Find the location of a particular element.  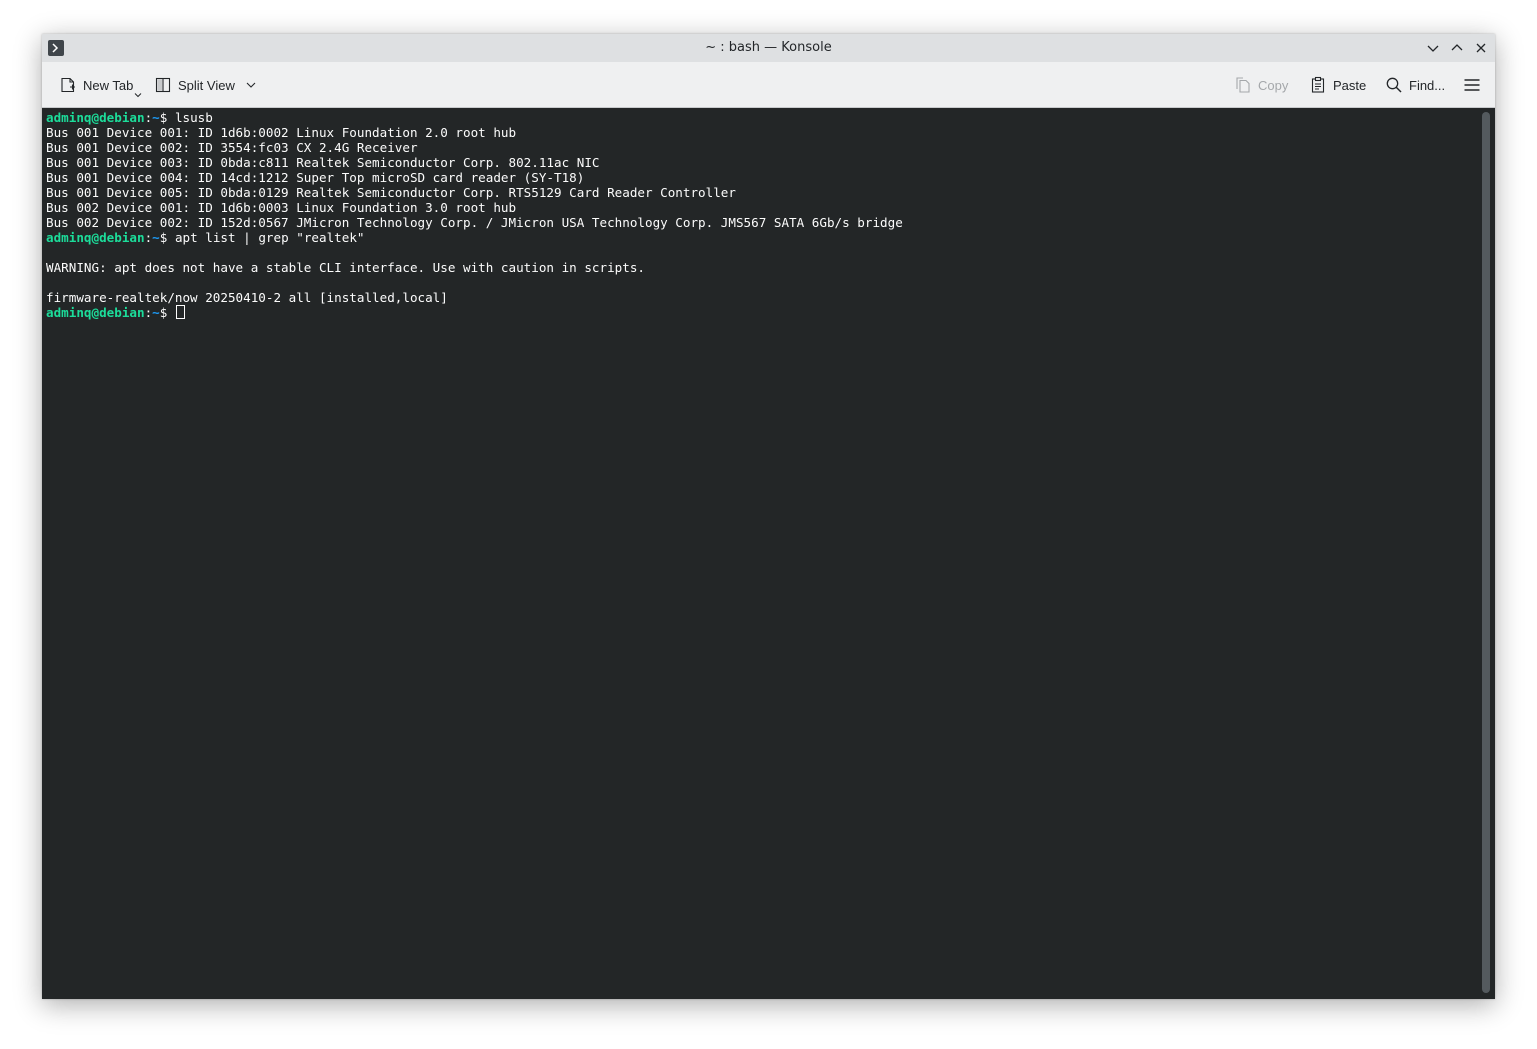

title-bar: ~ : bash — Konsole is located at coordinates (768, 48).